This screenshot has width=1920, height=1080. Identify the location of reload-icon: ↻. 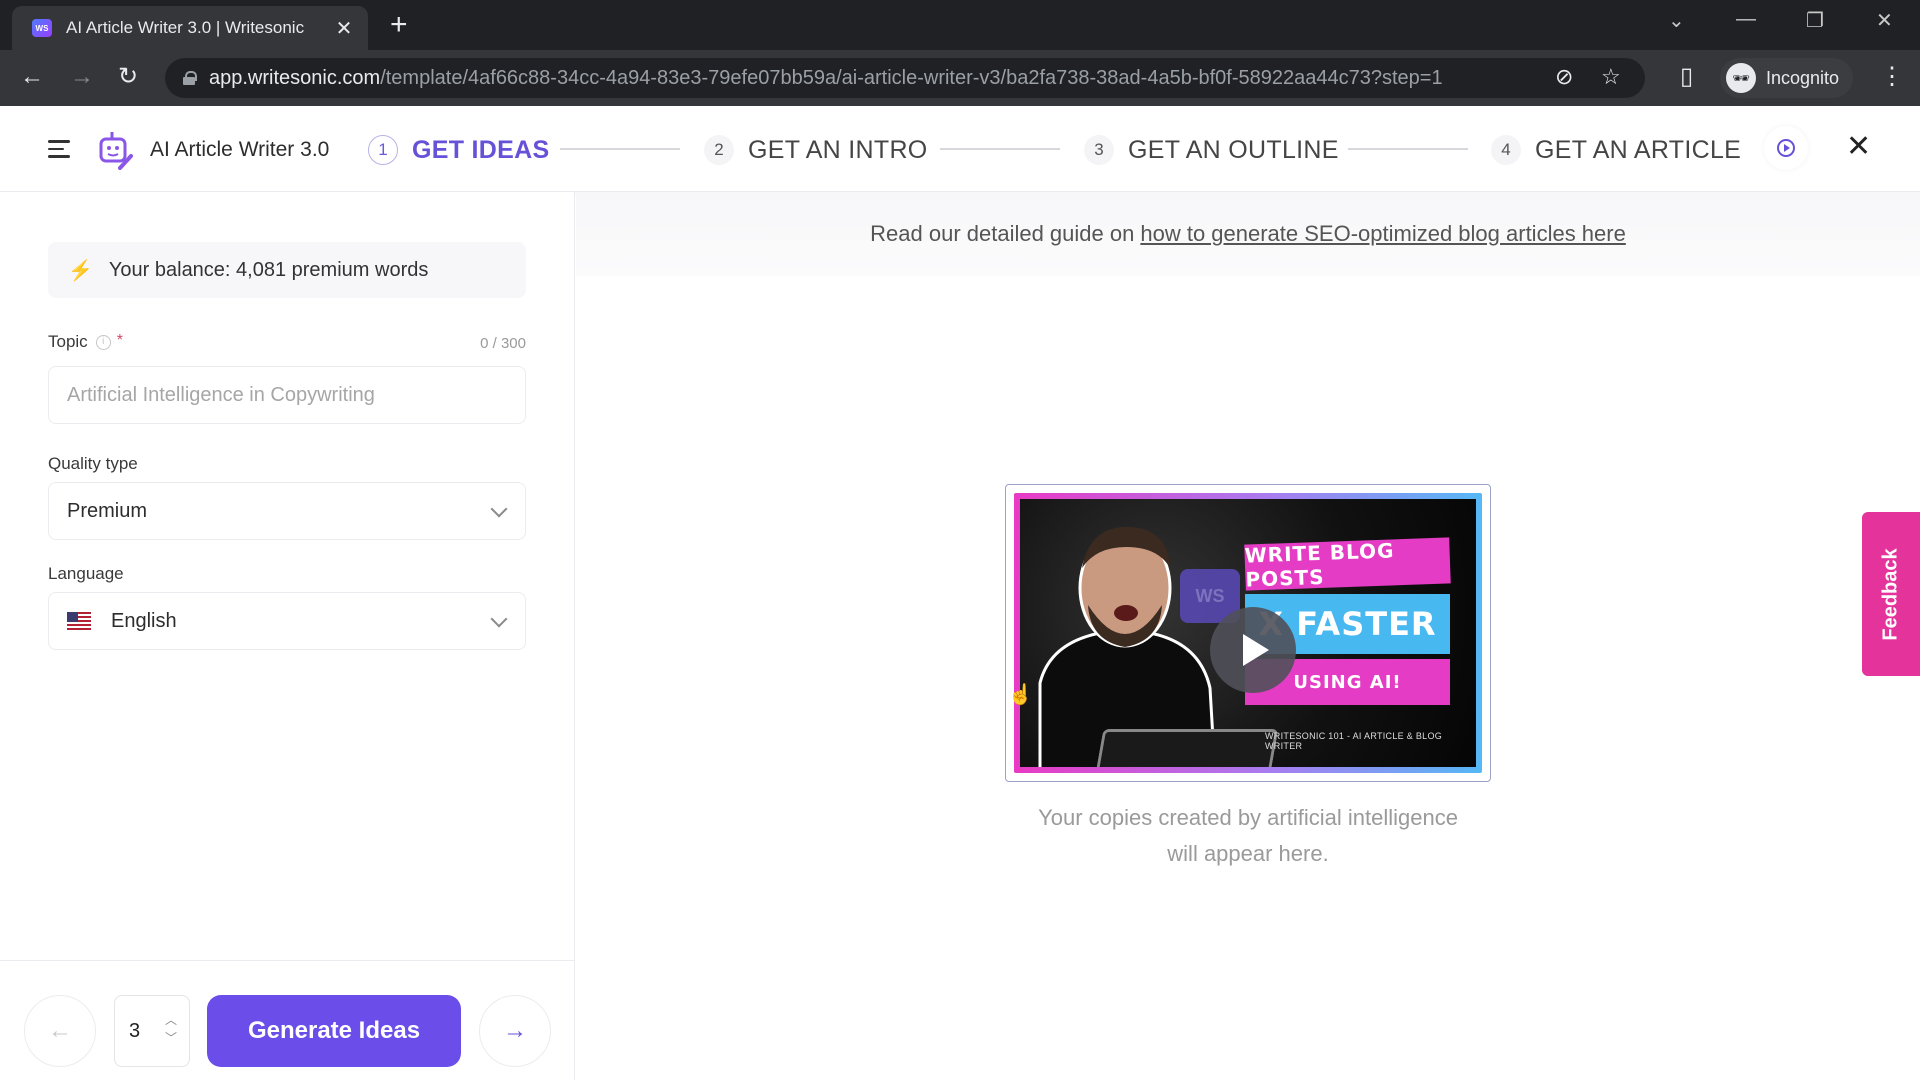
(128, 77).